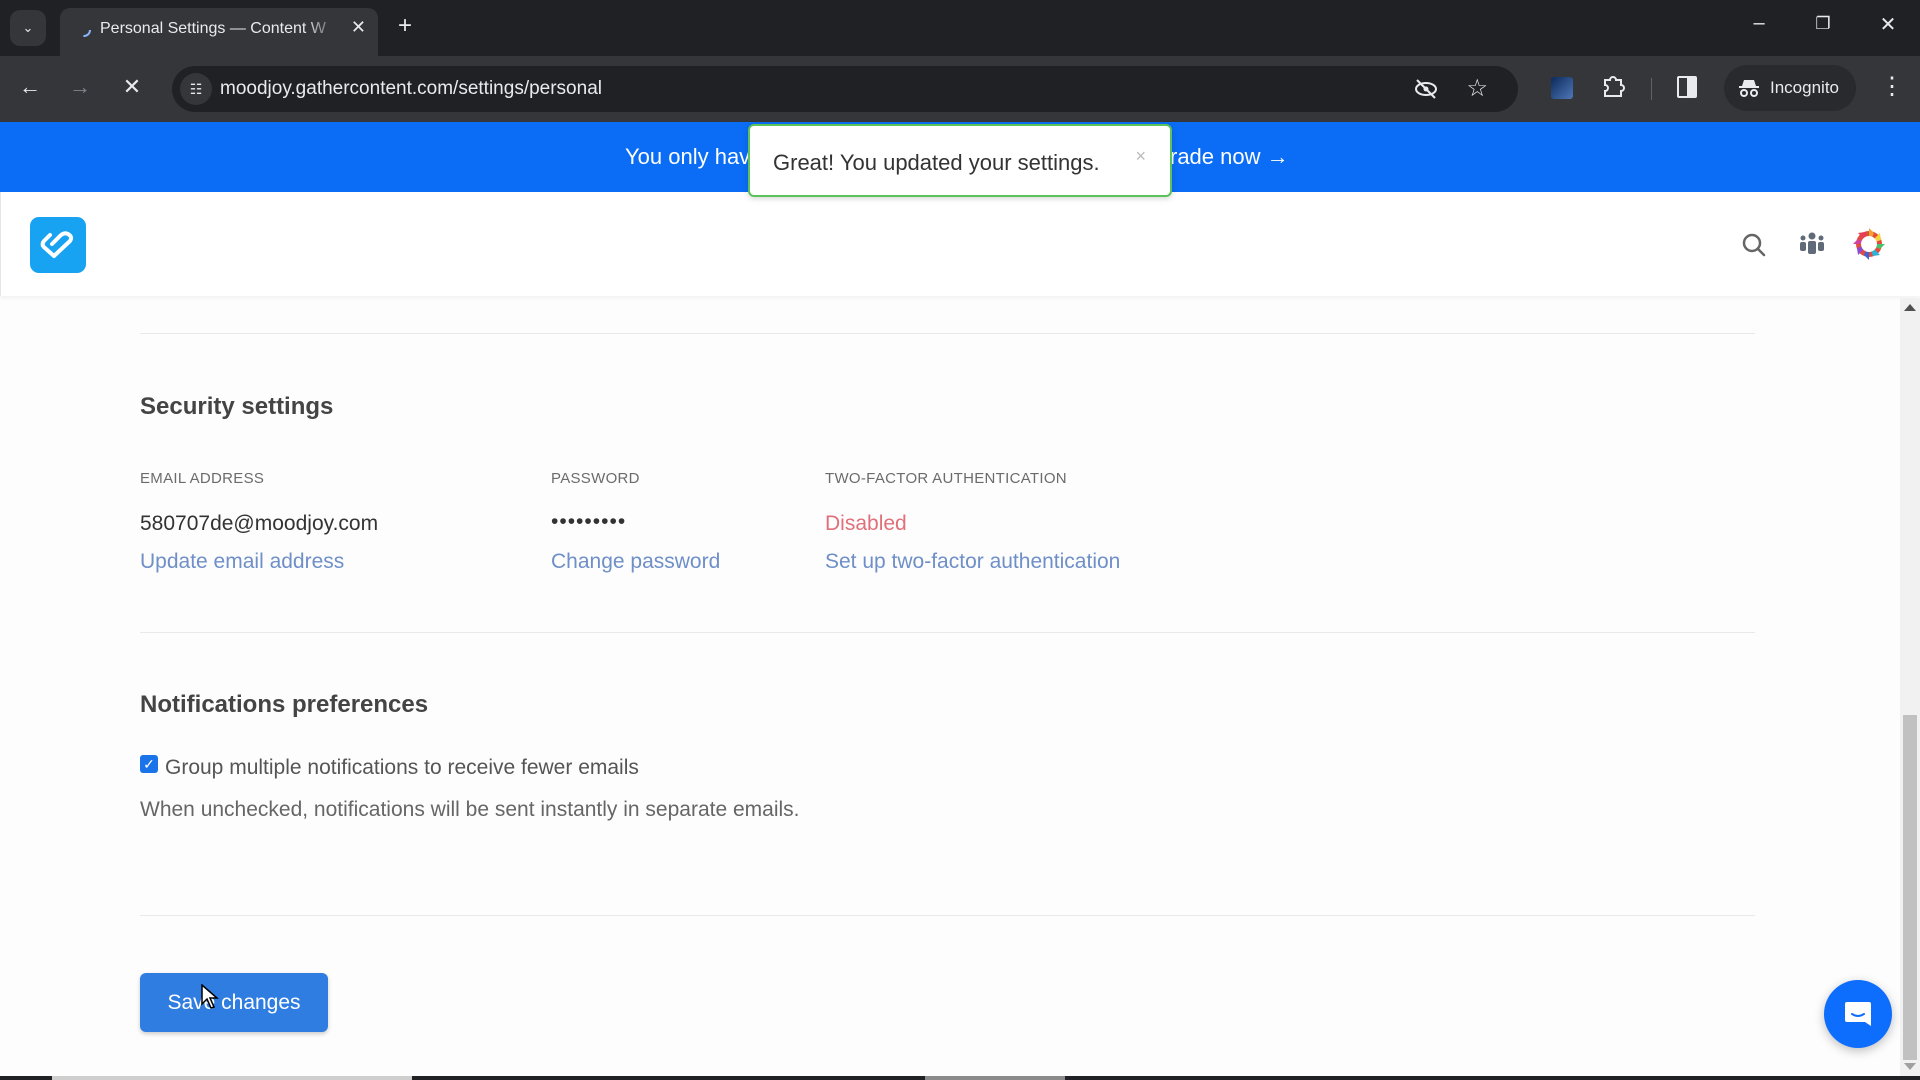 This screenshot has height=1080, width=1920. I want to click on change-password-link: Change password, so click(635, 562).